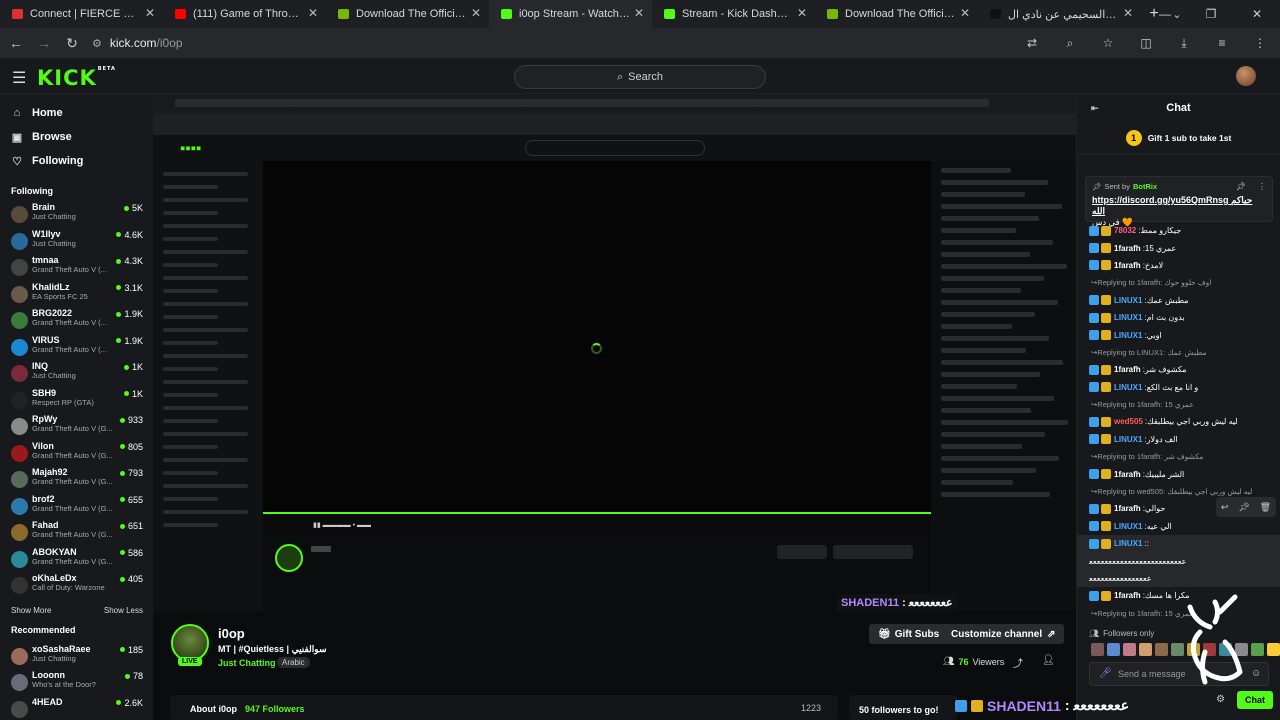  I want to click on sidebar-channel: BRG2022 Grand Theft Auto V (... 1.9K, so click(76, 320).